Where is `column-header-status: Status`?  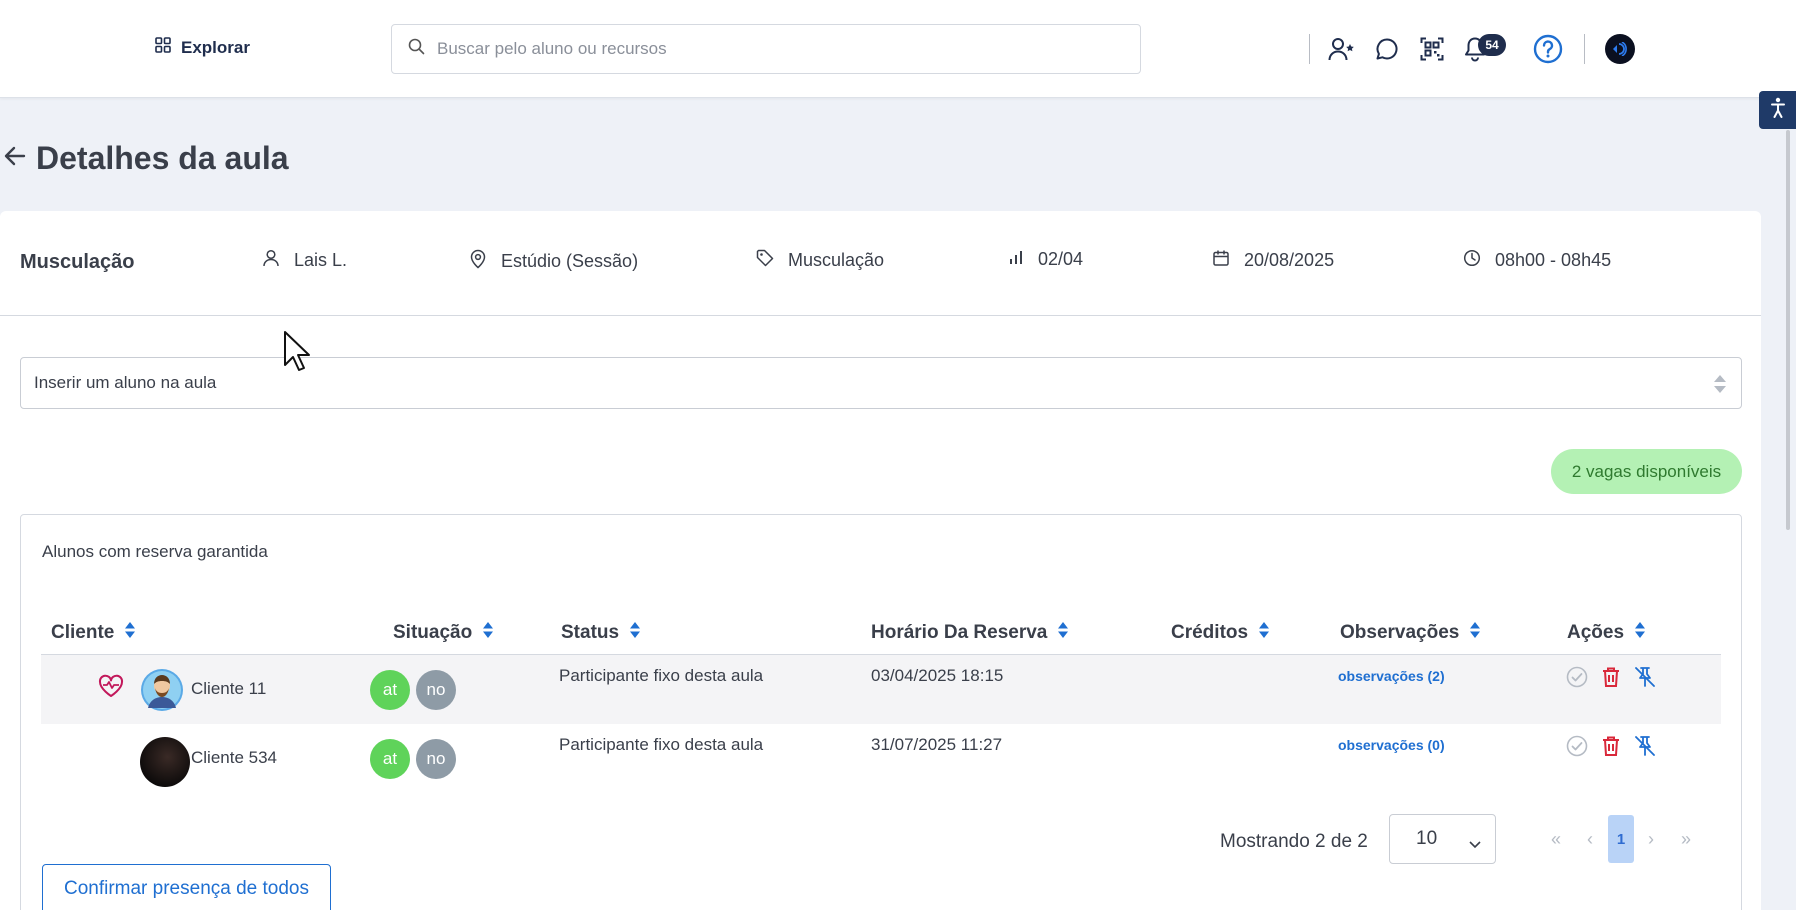 column-header-status: Status is located at coordinates (601, 633).